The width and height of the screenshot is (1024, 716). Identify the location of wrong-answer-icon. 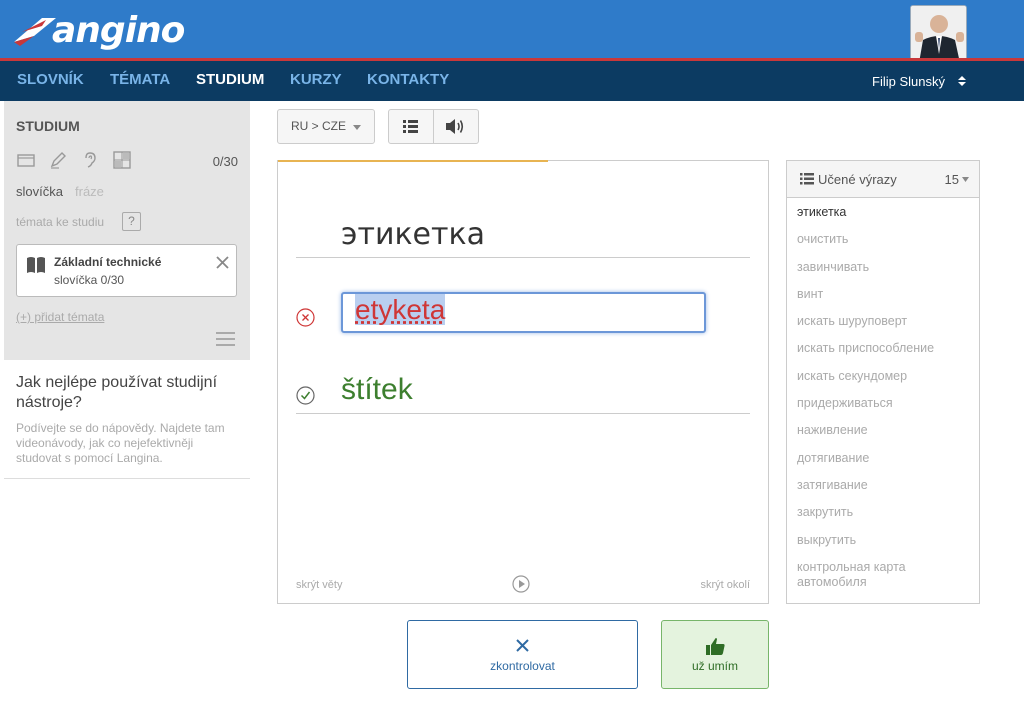
(305, 317).